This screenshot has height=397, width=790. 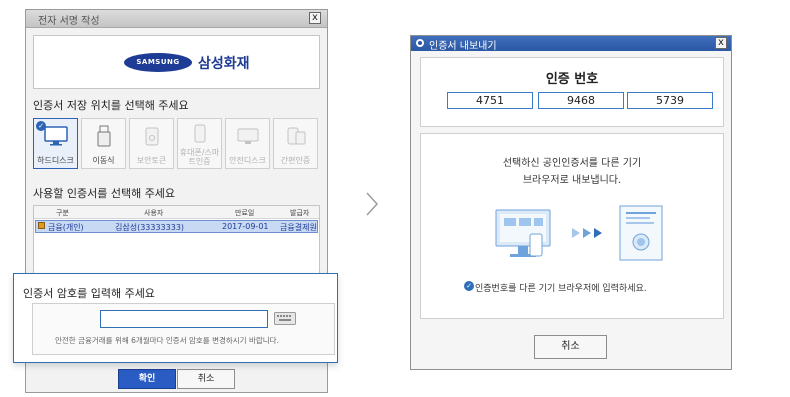 What do you see at coordinates (56, 136) in the screenshot?
I see `monitor-icon` at bounding box center [56, 136].